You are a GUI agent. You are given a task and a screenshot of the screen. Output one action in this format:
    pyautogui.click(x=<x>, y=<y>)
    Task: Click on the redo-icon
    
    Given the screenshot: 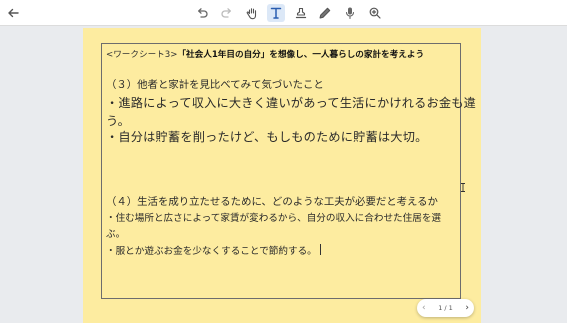 What is the action you would take?
    pyautogui.click(x=226, y=13)
    